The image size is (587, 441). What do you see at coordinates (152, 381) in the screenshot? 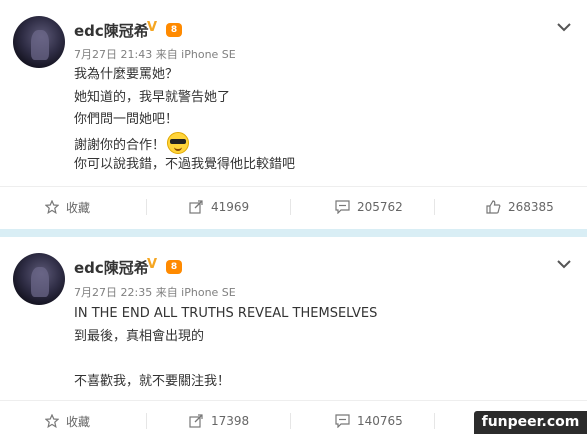
I see `text-line: 不喜歡我，就不要關注我！` at bounding box center [152, 381].